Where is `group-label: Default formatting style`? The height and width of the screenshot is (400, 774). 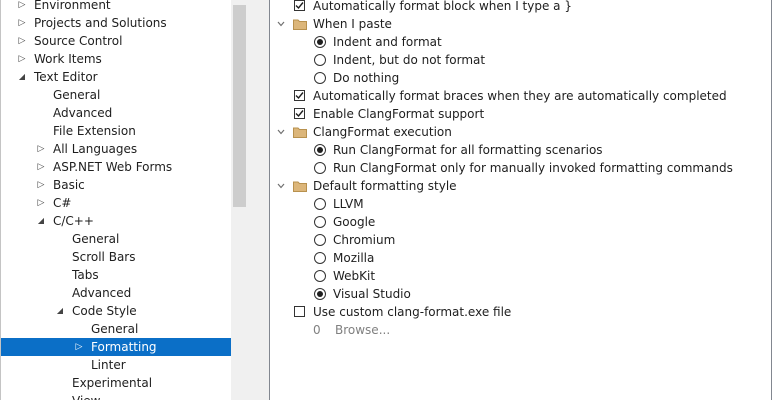 group-label: Default formatting style is located at coordinates (385, 186).